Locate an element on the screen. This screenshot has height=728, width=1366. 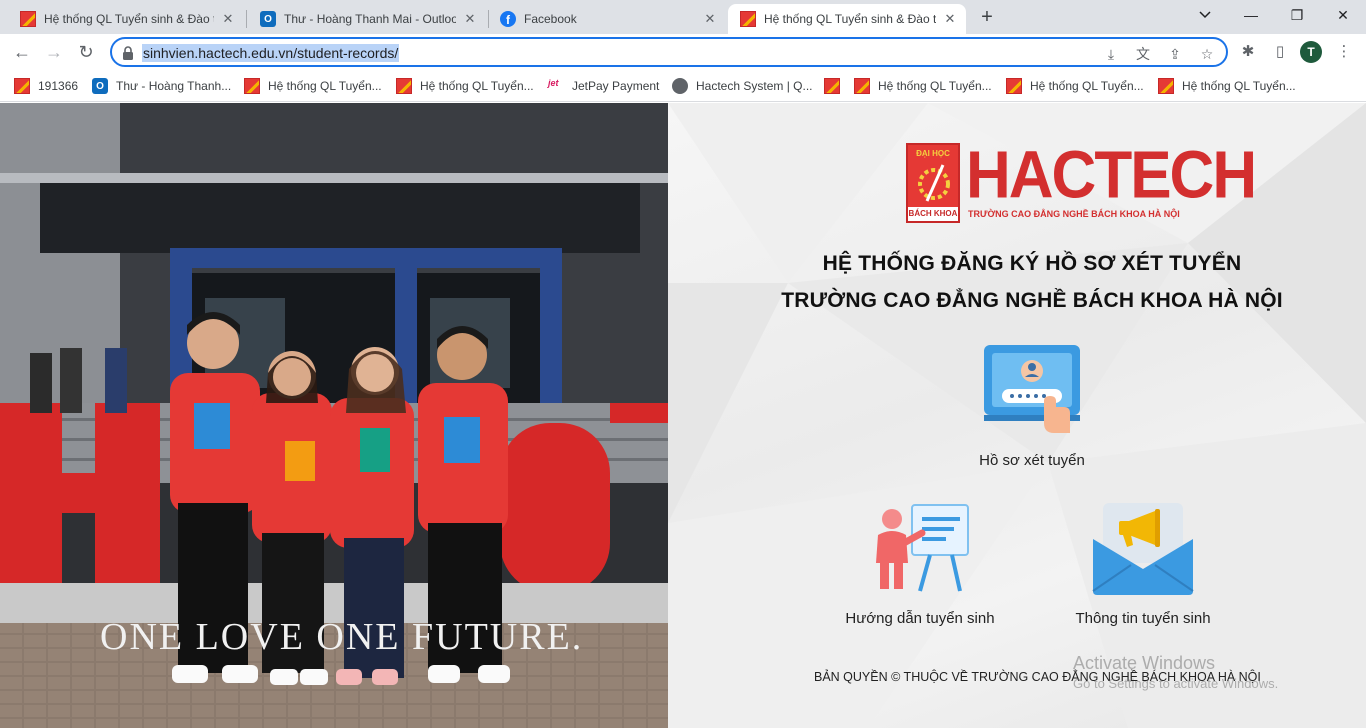
records-card: Hồ sơ xét tuyển is located at coordinates (1032, 405).